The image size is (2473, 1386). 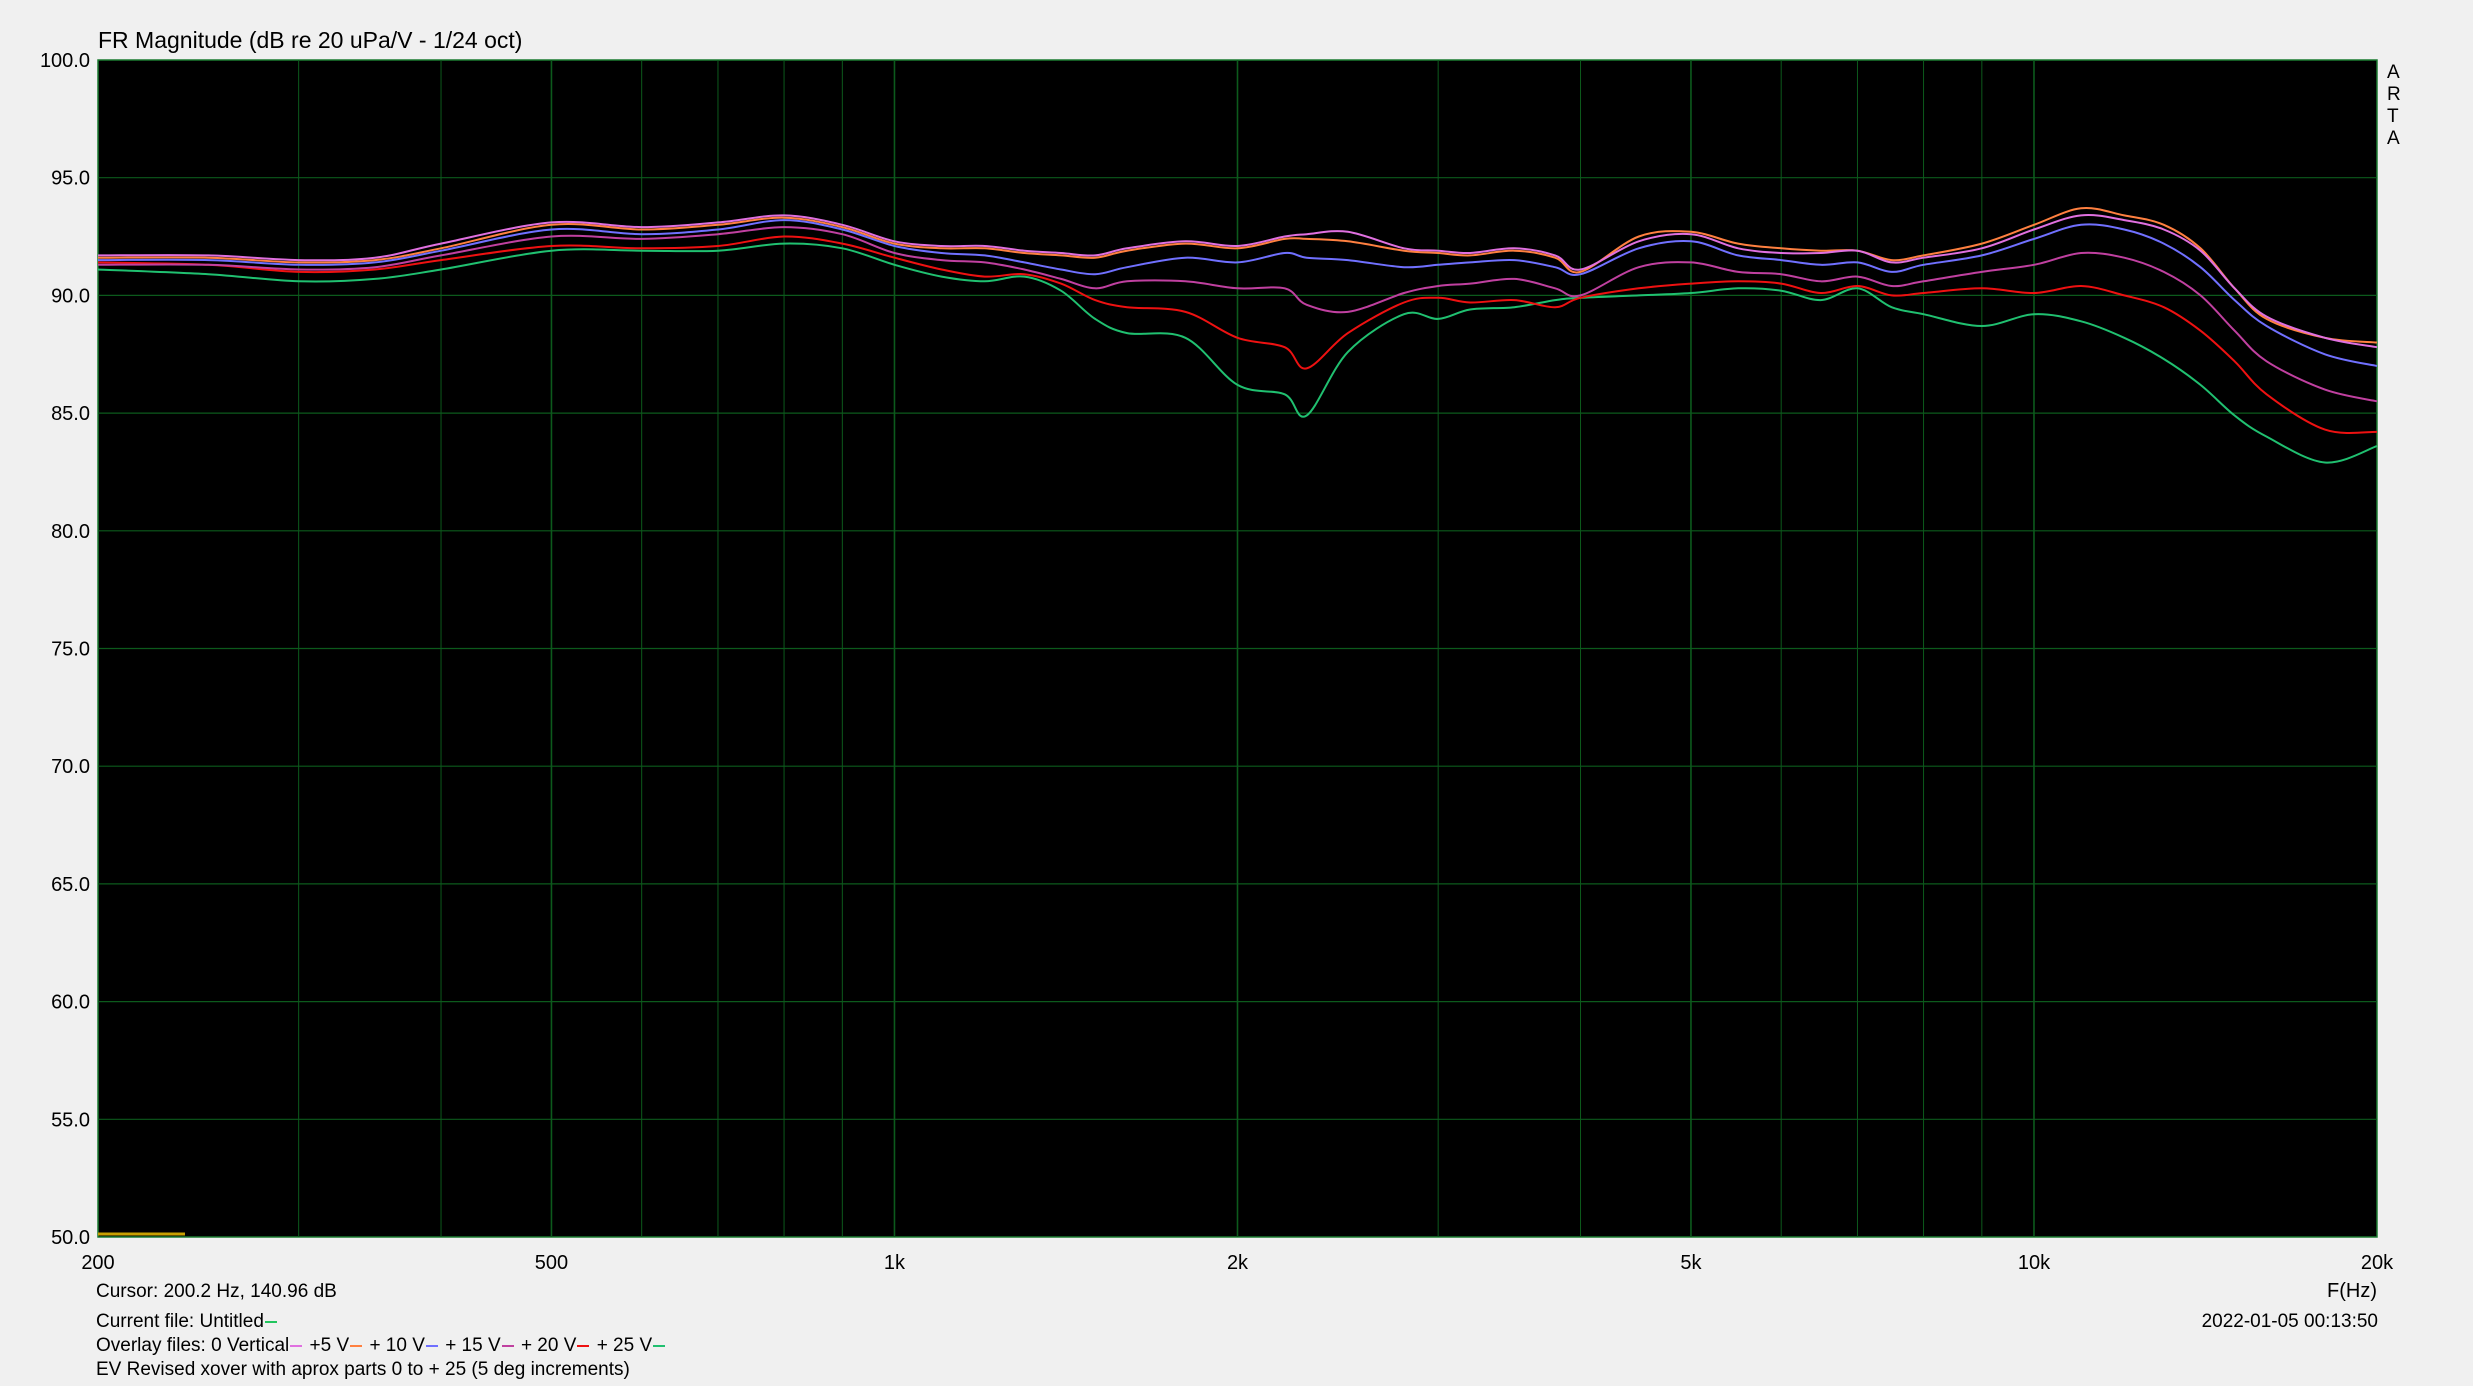 What do you see at coordinates (895, 1263) in the screenshot?
I see `x-tick-label: 1k` at bounding box center [895, 1263].